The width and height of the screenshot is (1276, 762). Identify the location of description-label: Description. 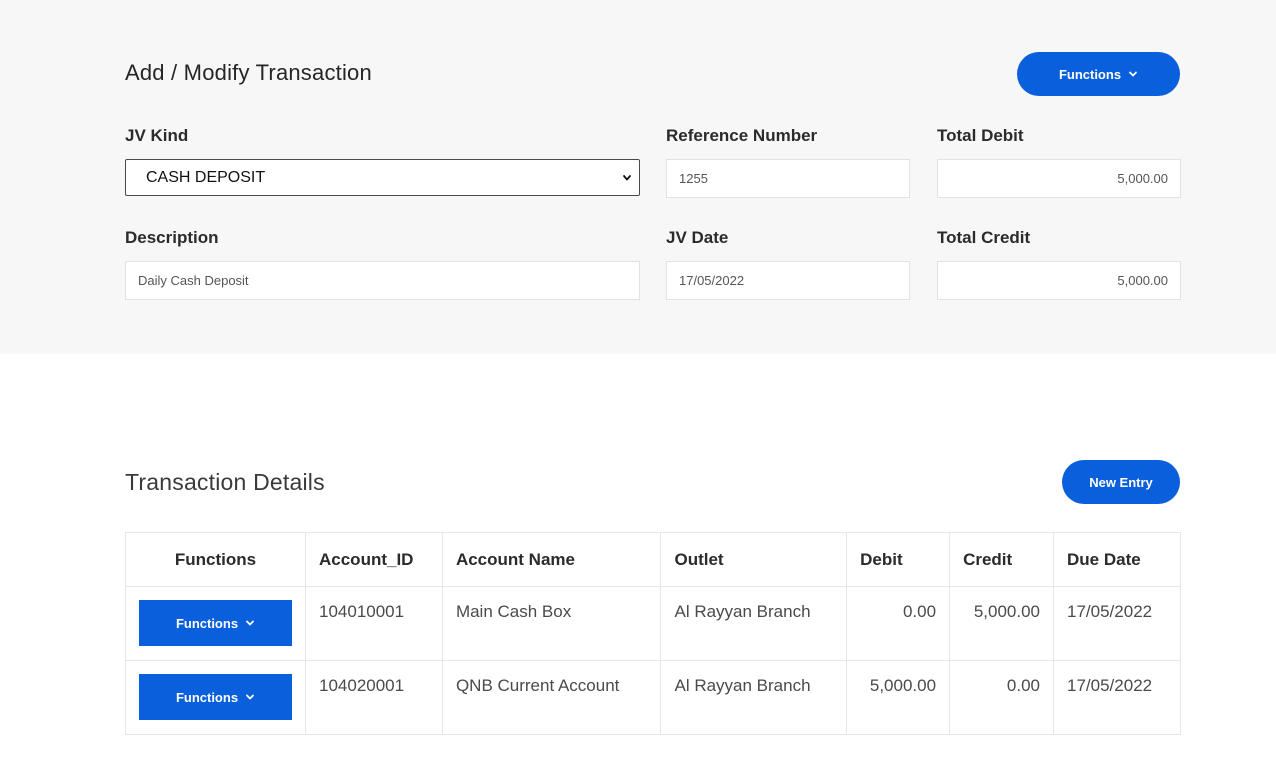
(172, 237).